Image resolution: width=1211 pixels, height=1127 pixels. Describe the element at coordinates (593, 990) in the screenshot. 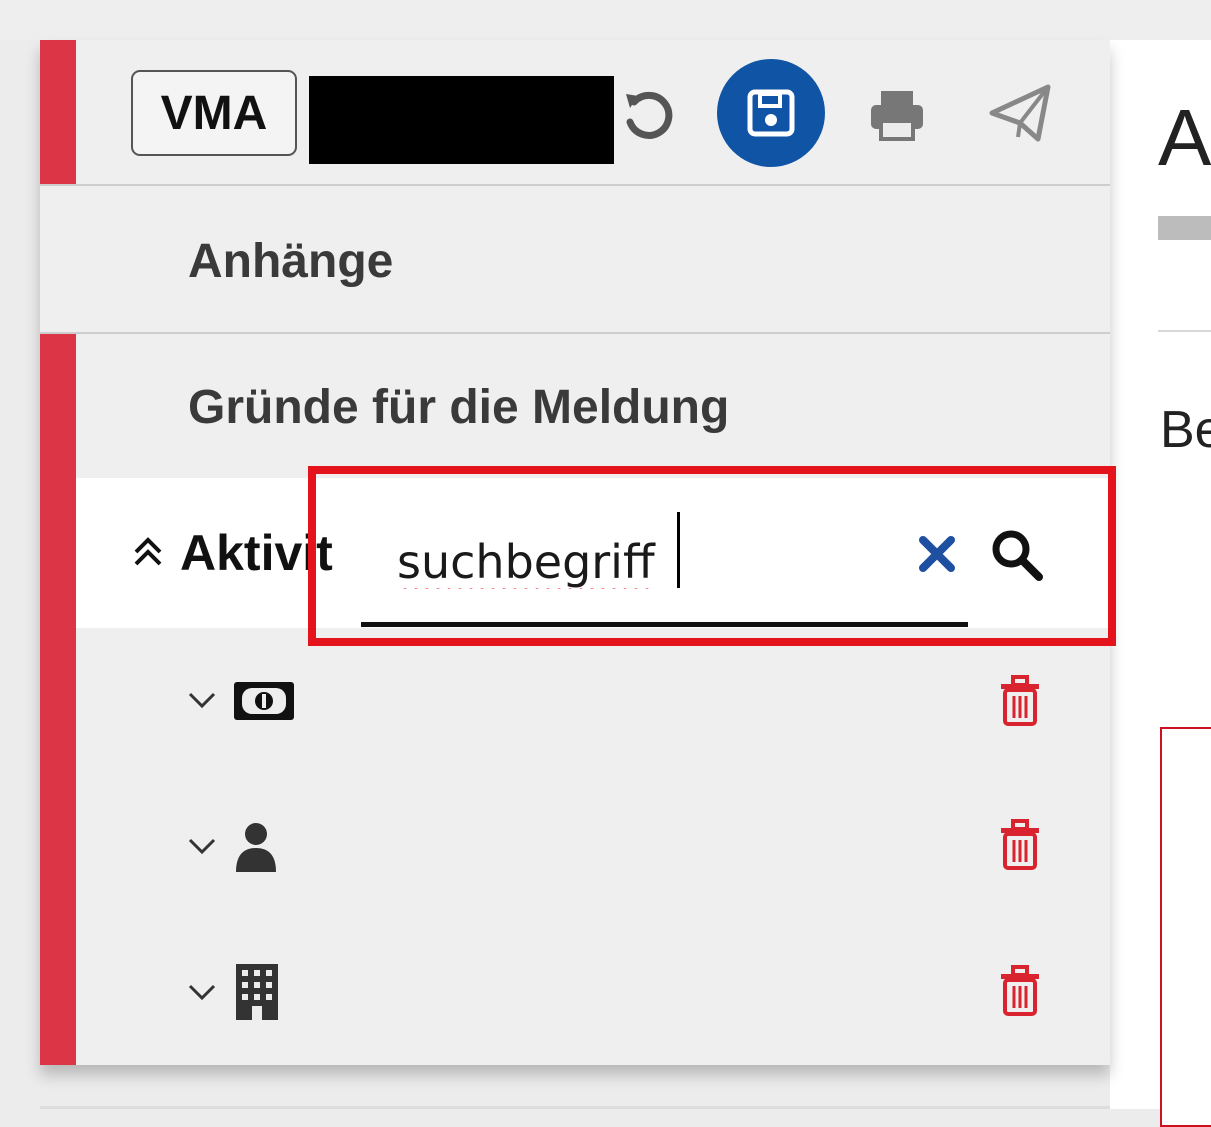

I see `list-item` at that location.